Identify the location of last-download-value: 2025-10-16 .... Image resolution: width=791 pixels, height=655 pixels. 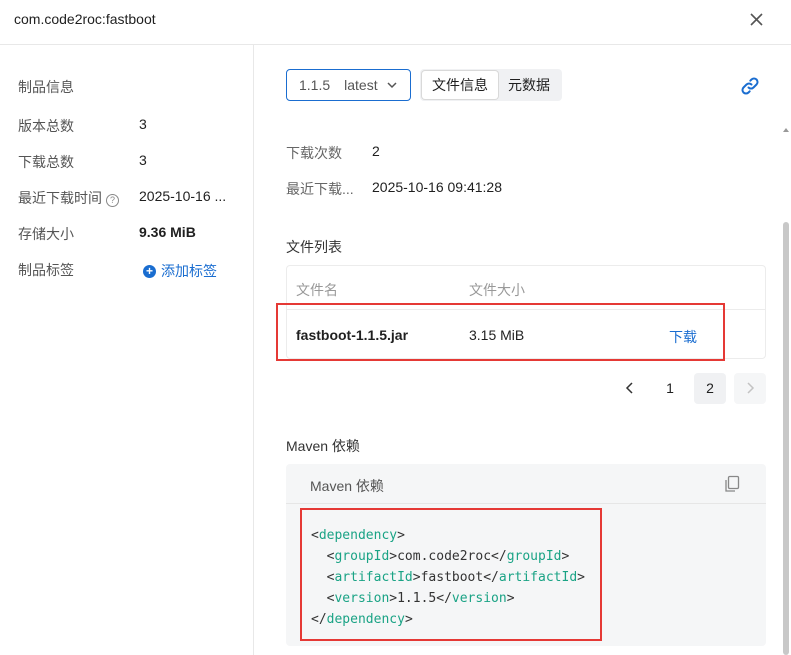
(183, 196).